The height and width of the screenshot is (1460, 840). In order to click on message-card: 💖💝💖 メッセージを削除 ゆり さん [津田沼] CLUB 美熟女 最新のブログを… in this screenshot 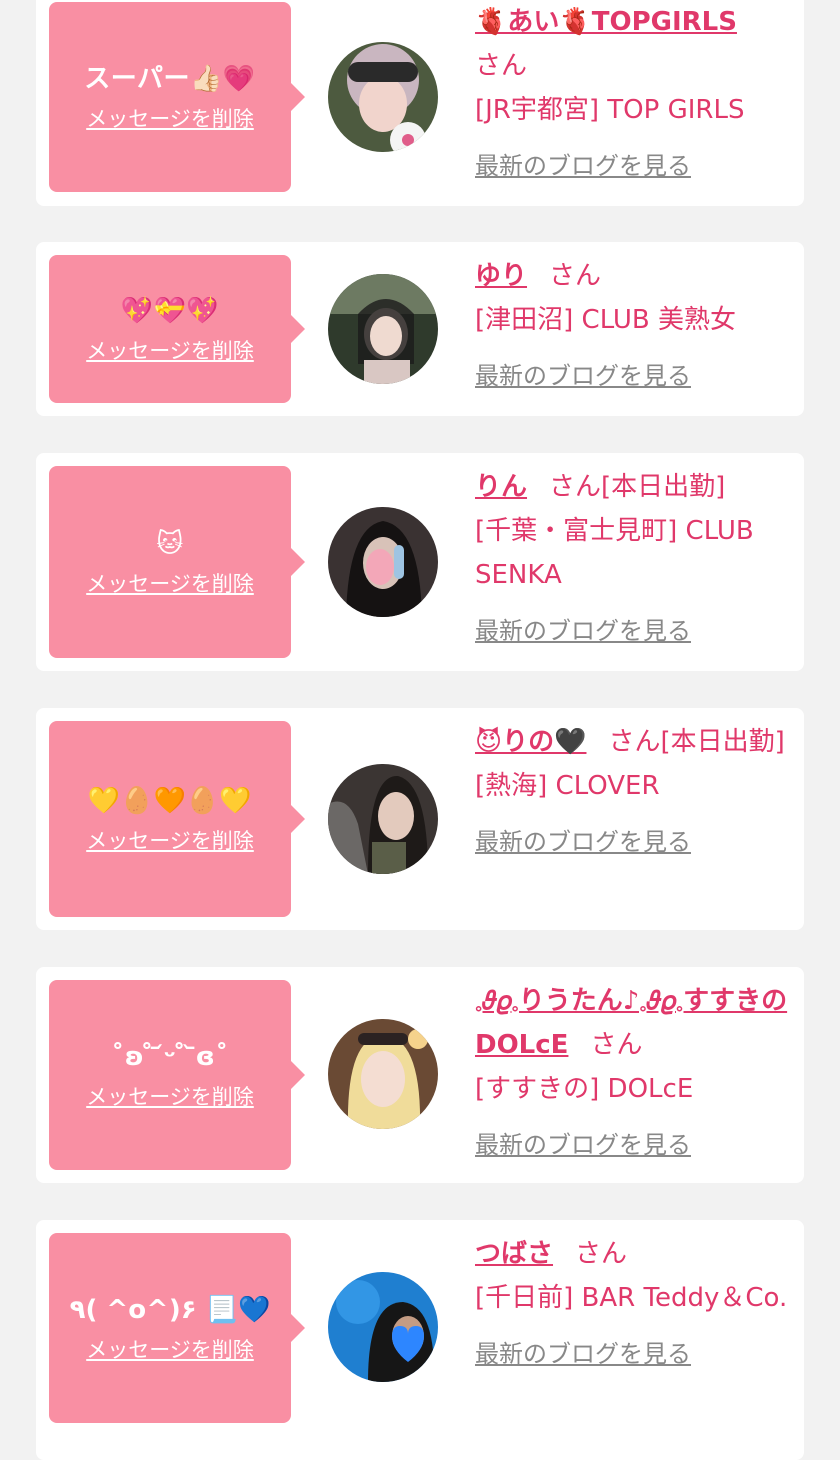, I will do `click(420, 329)`.